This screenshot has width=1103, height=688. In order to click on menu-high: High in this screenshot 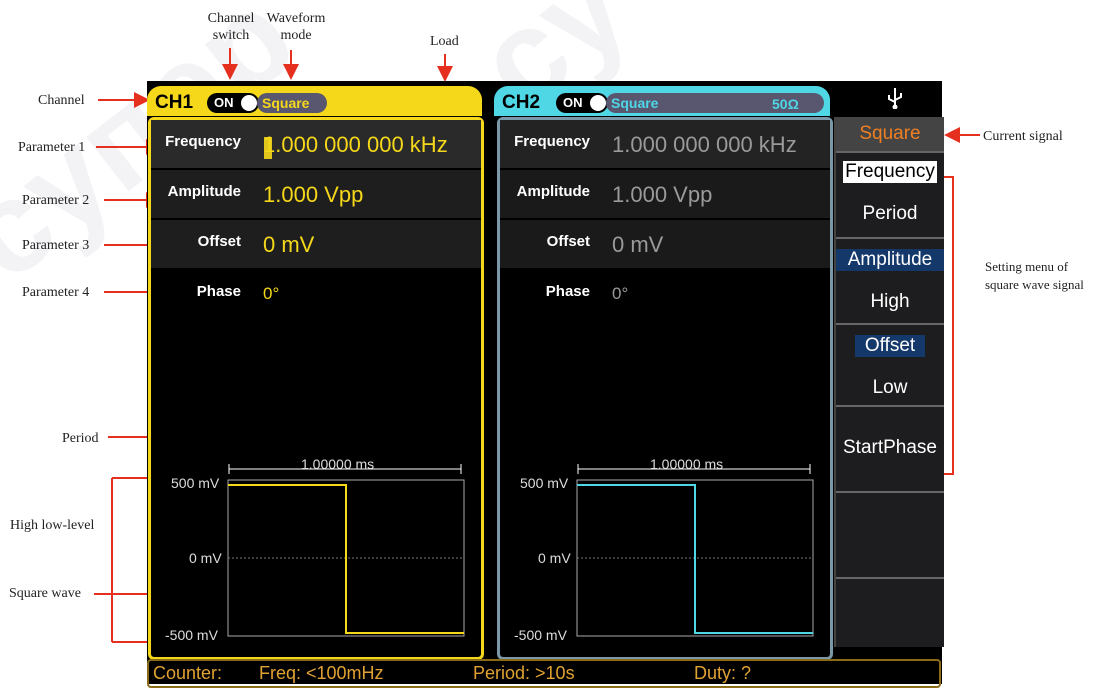, I will do `click(890, 302)`.